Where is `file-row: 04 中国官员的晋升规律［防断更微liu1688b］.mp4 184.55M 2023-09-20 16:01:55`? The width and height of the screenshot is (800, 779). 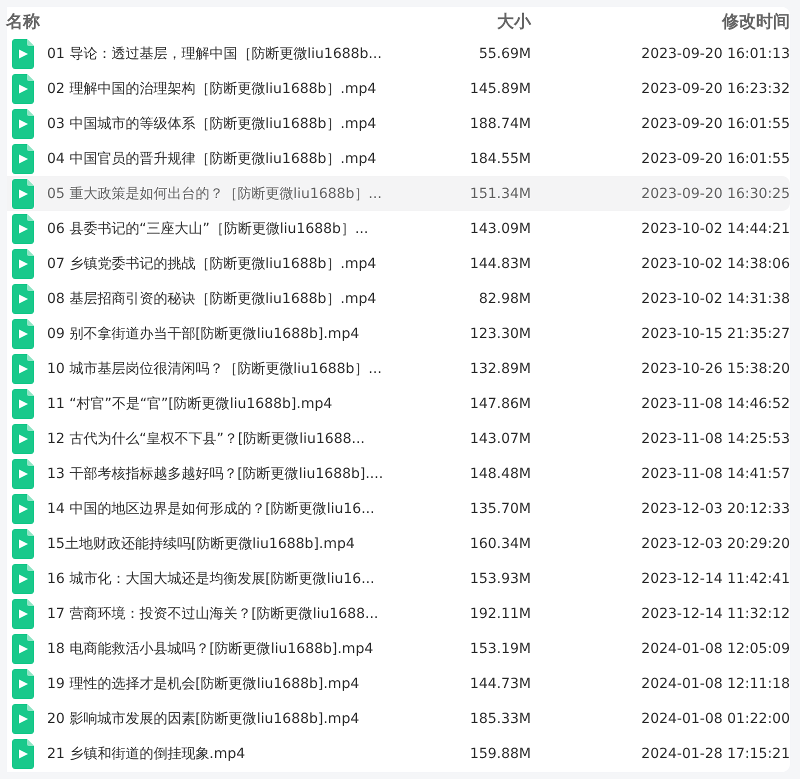
file-row: 04 中国官员的晋升规律［防断更微liu1688b］.mp4 184.55M 2023-09-20 16:01:55 is located at coordinates (398, 158).